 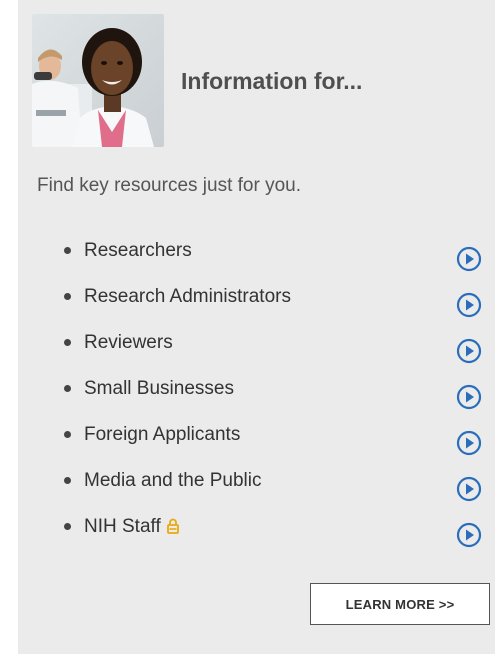 I want to click on researcher-photo, so click(x=98, y=80).